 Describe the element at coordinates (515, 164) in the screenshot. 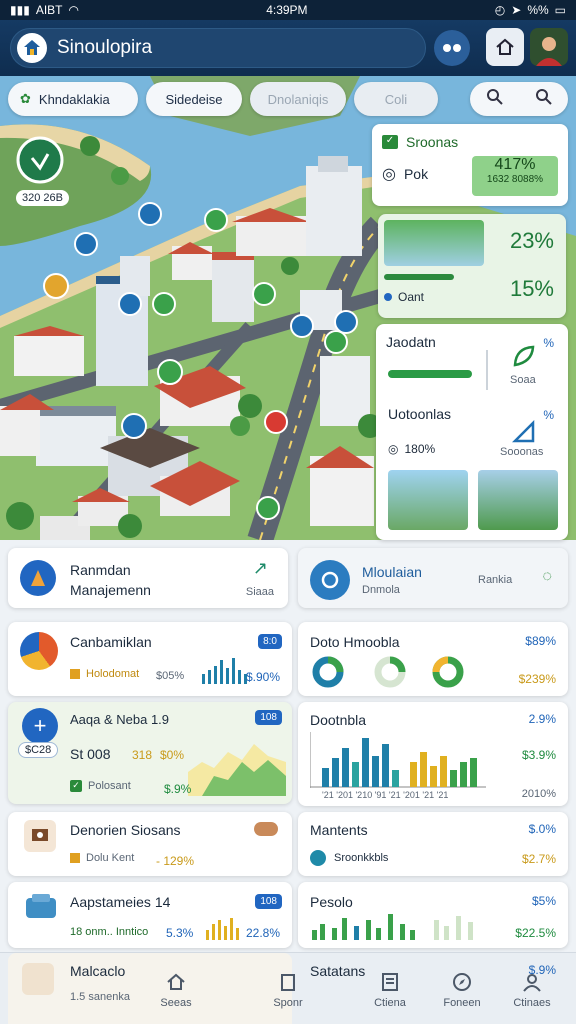

I see `stats-big-value: 417%` at that location.